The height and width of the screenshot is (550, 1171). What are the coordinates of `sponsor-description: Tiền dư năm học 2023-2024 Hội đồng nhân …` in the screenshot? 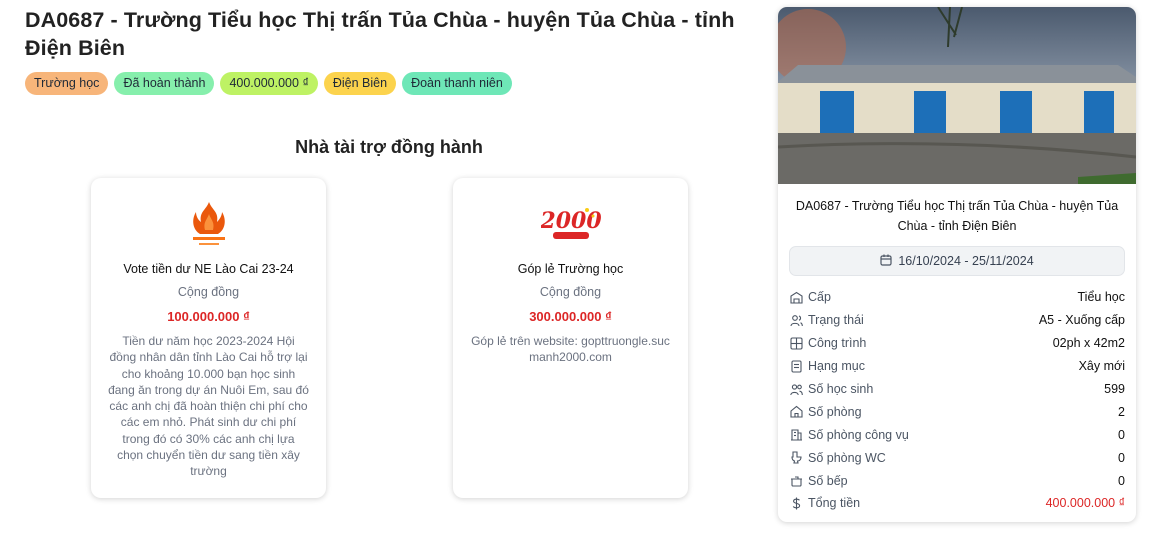 It's located at (208, 406).